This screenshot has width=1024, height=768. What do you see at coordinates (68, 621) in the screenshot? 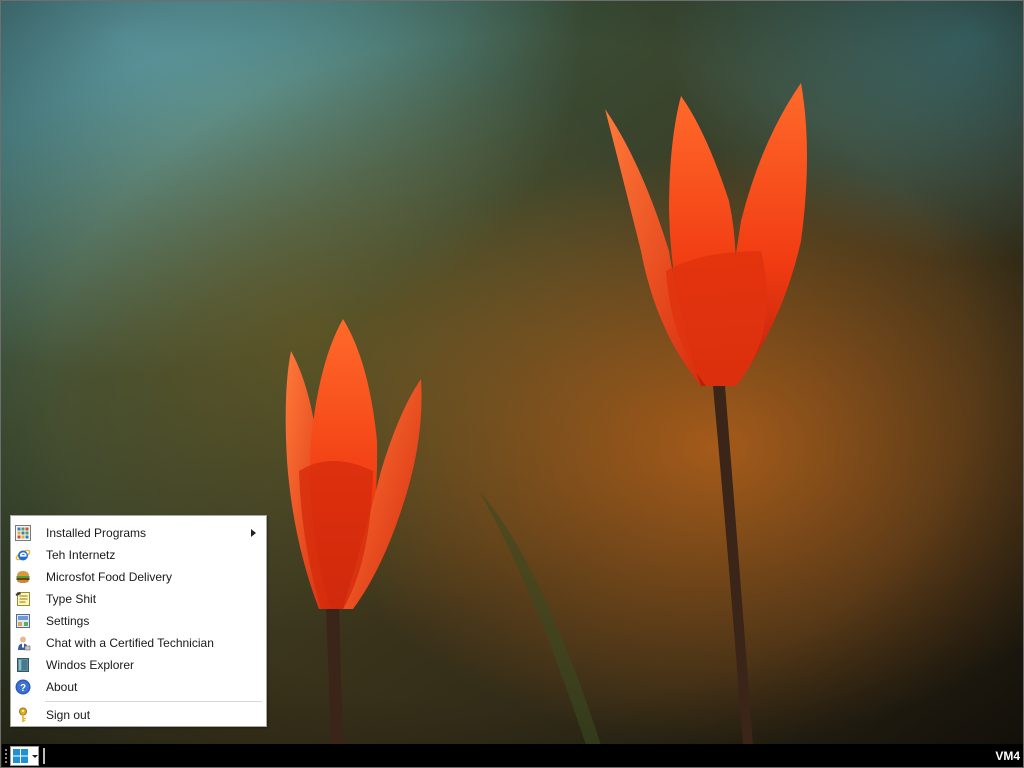
I see `menu-item-label: Settings` at bounding box center [68, 621].